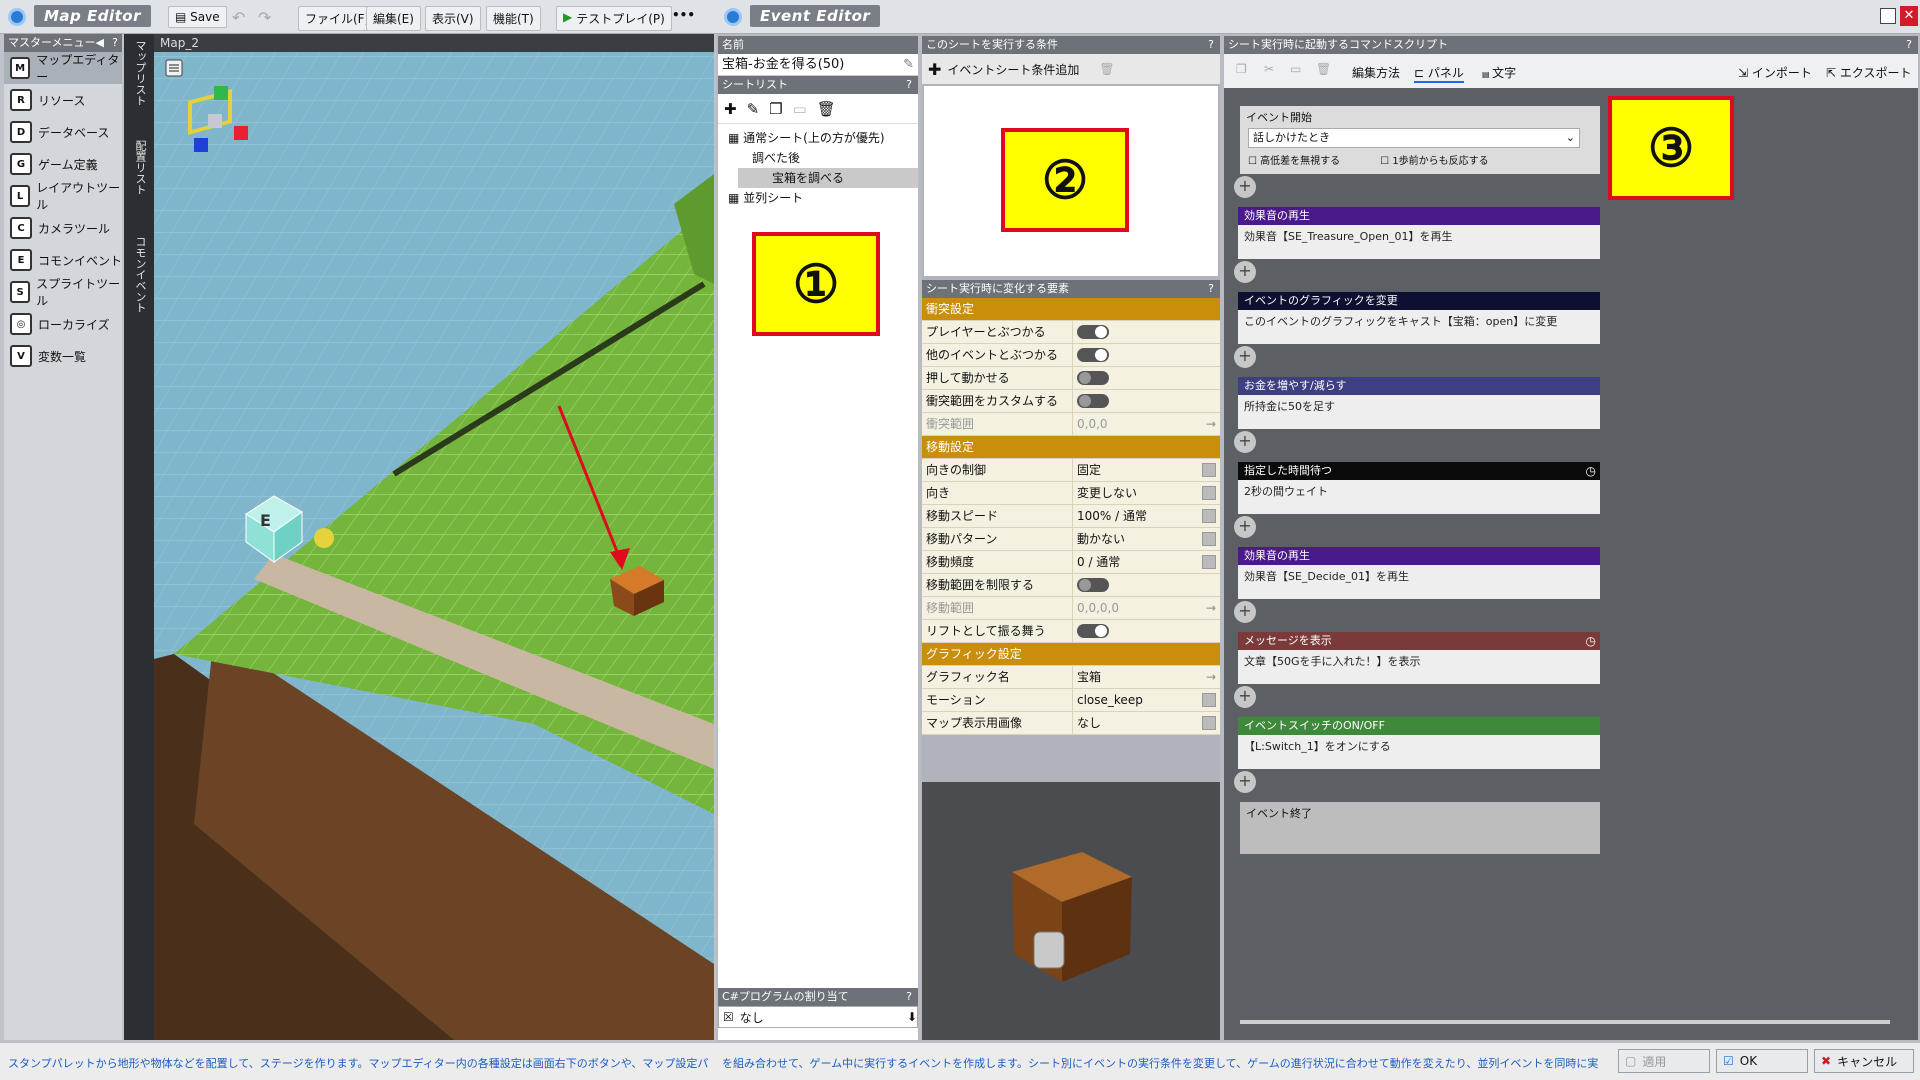  Describe the element at coordinates (1269, 69) in the screenshot. I see `cut-icon: ✂` at that location.